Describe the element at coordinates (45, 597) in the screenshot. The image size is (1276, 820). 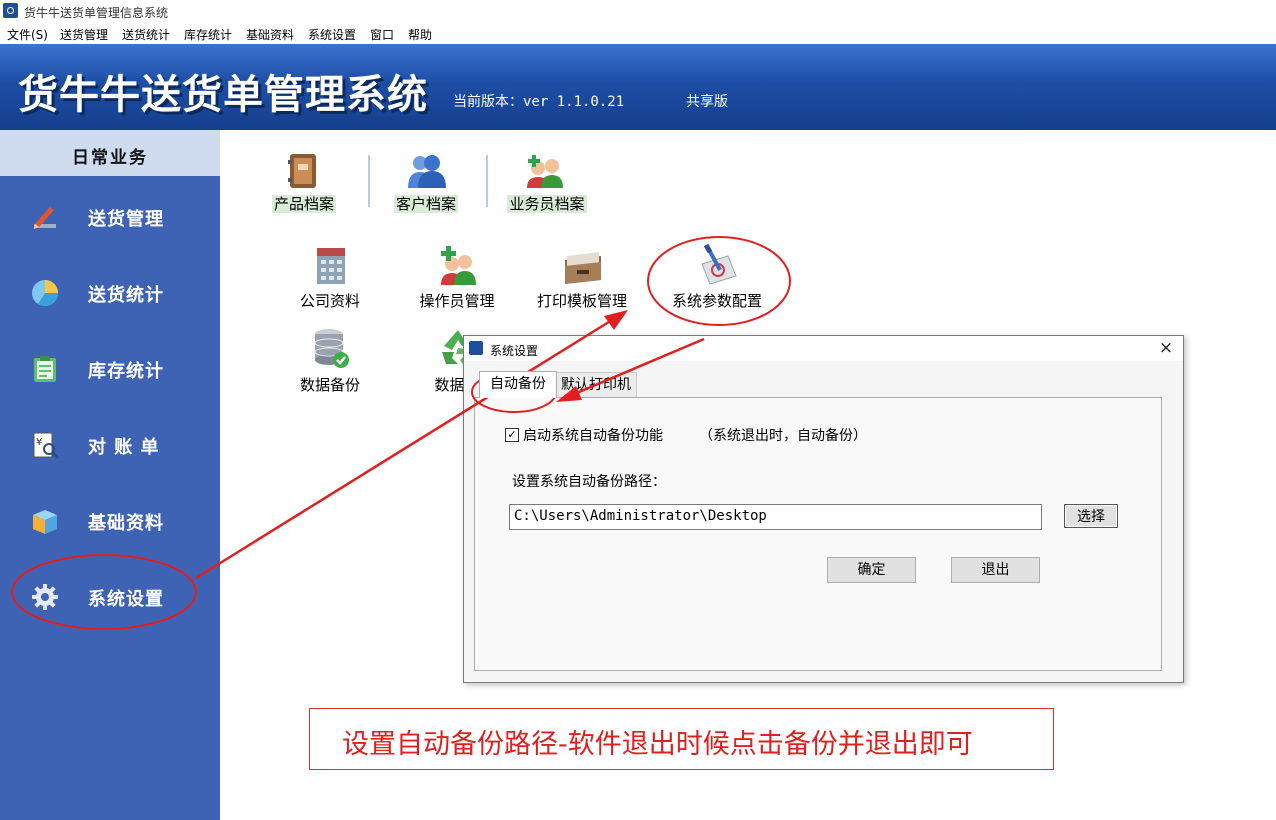
I see `gear-icon` at that location.